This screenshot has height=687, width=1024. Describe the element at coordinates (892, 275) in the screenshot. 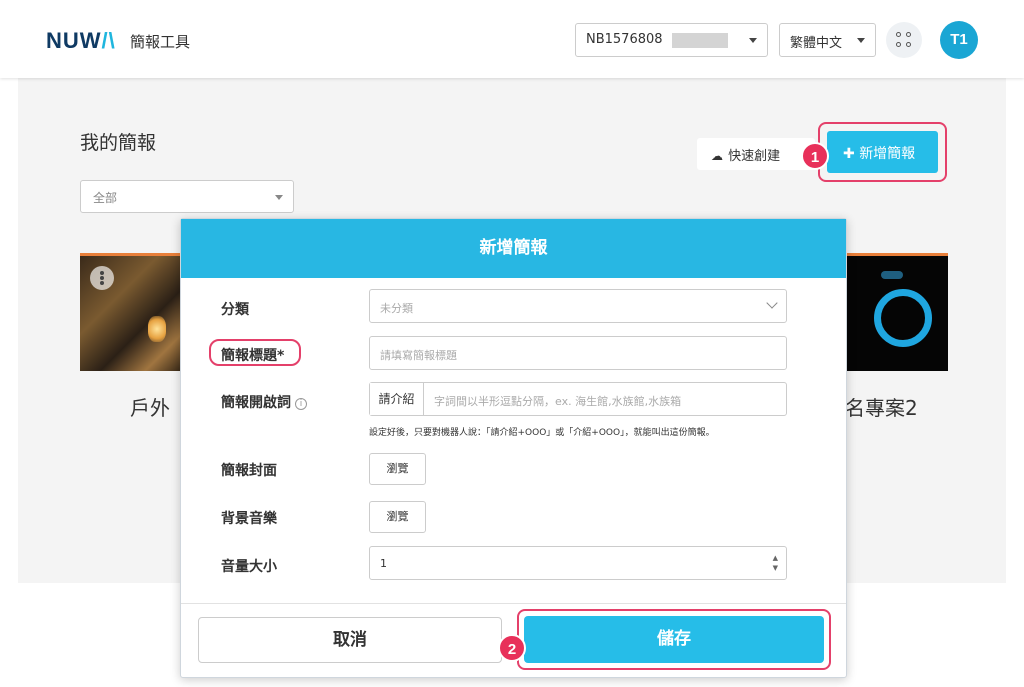

I see `robot-light-image` at that location.